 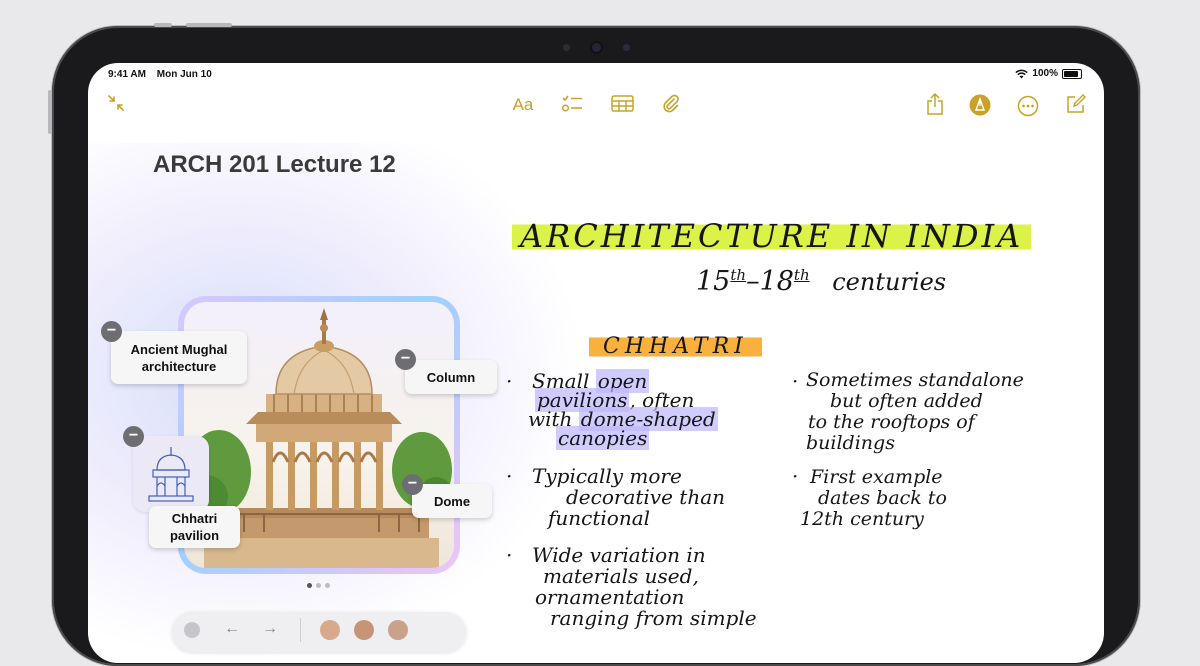 I want to click on period-end: –18, so click(x=770, y=281).